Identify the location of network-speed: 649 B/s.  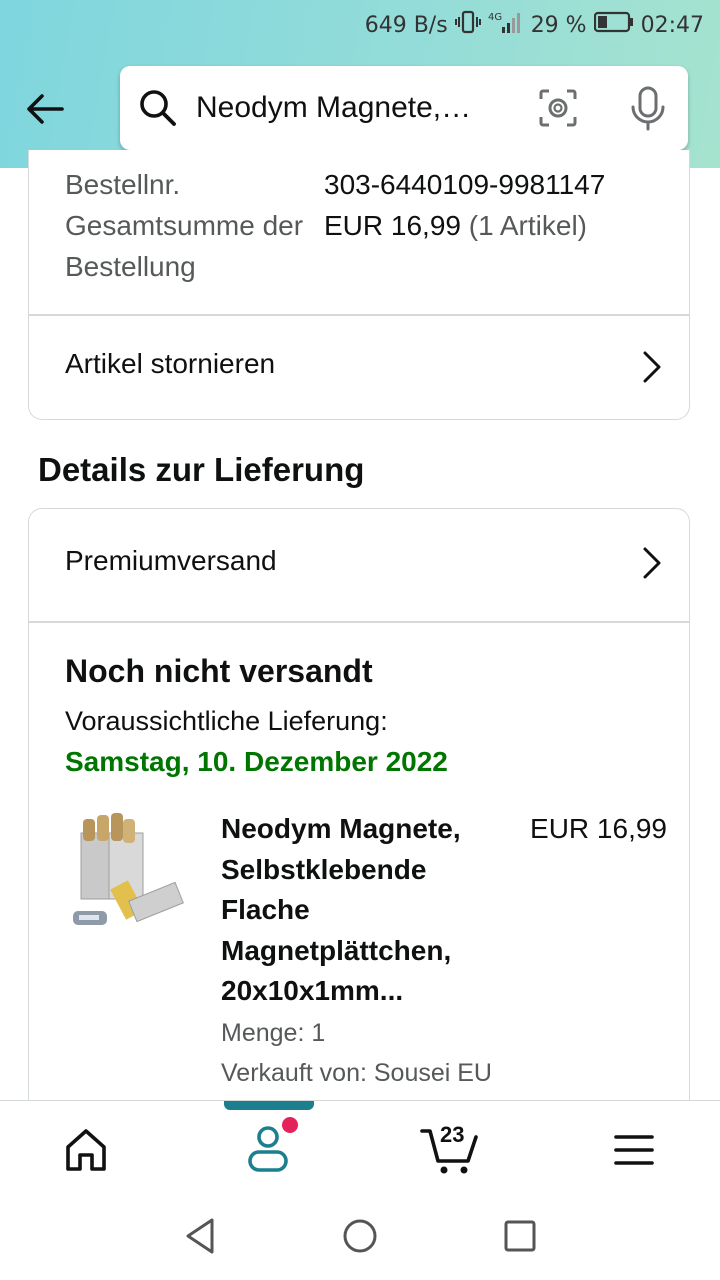
(406, 25).